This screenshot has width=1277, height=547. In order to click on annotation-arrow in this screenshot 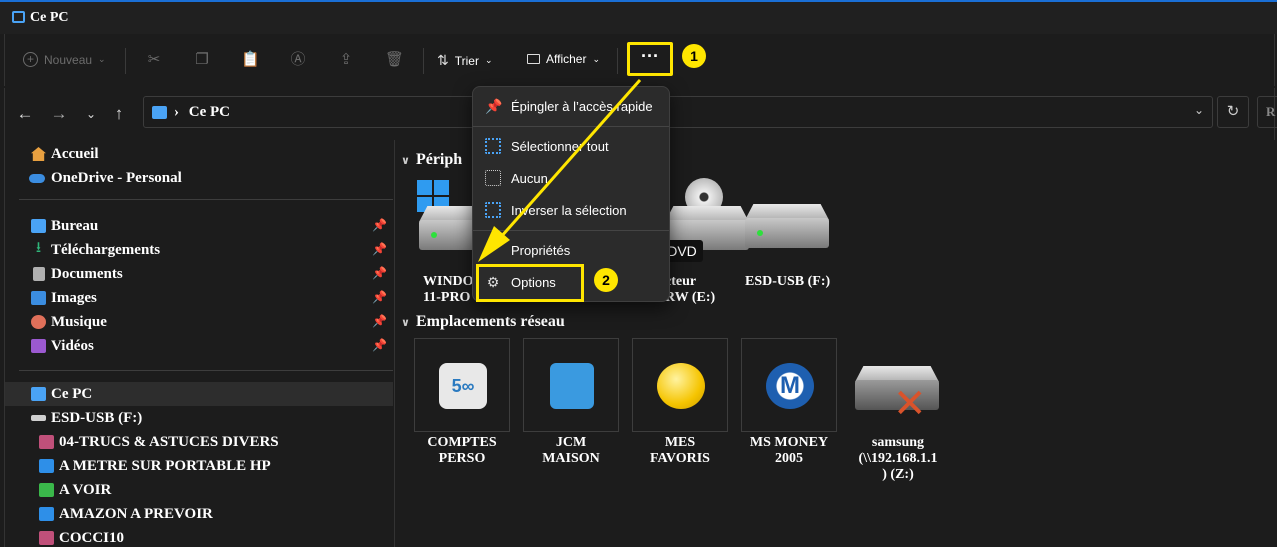, I will do `click(560, 170)`.